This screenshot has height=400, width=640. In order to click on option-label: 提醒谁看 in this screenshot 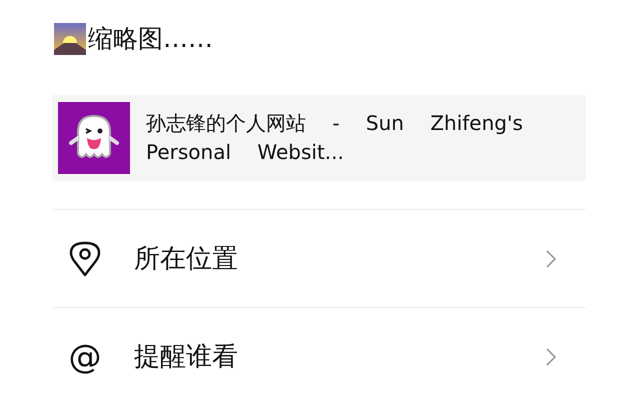, I will do `click(186, 357)`.